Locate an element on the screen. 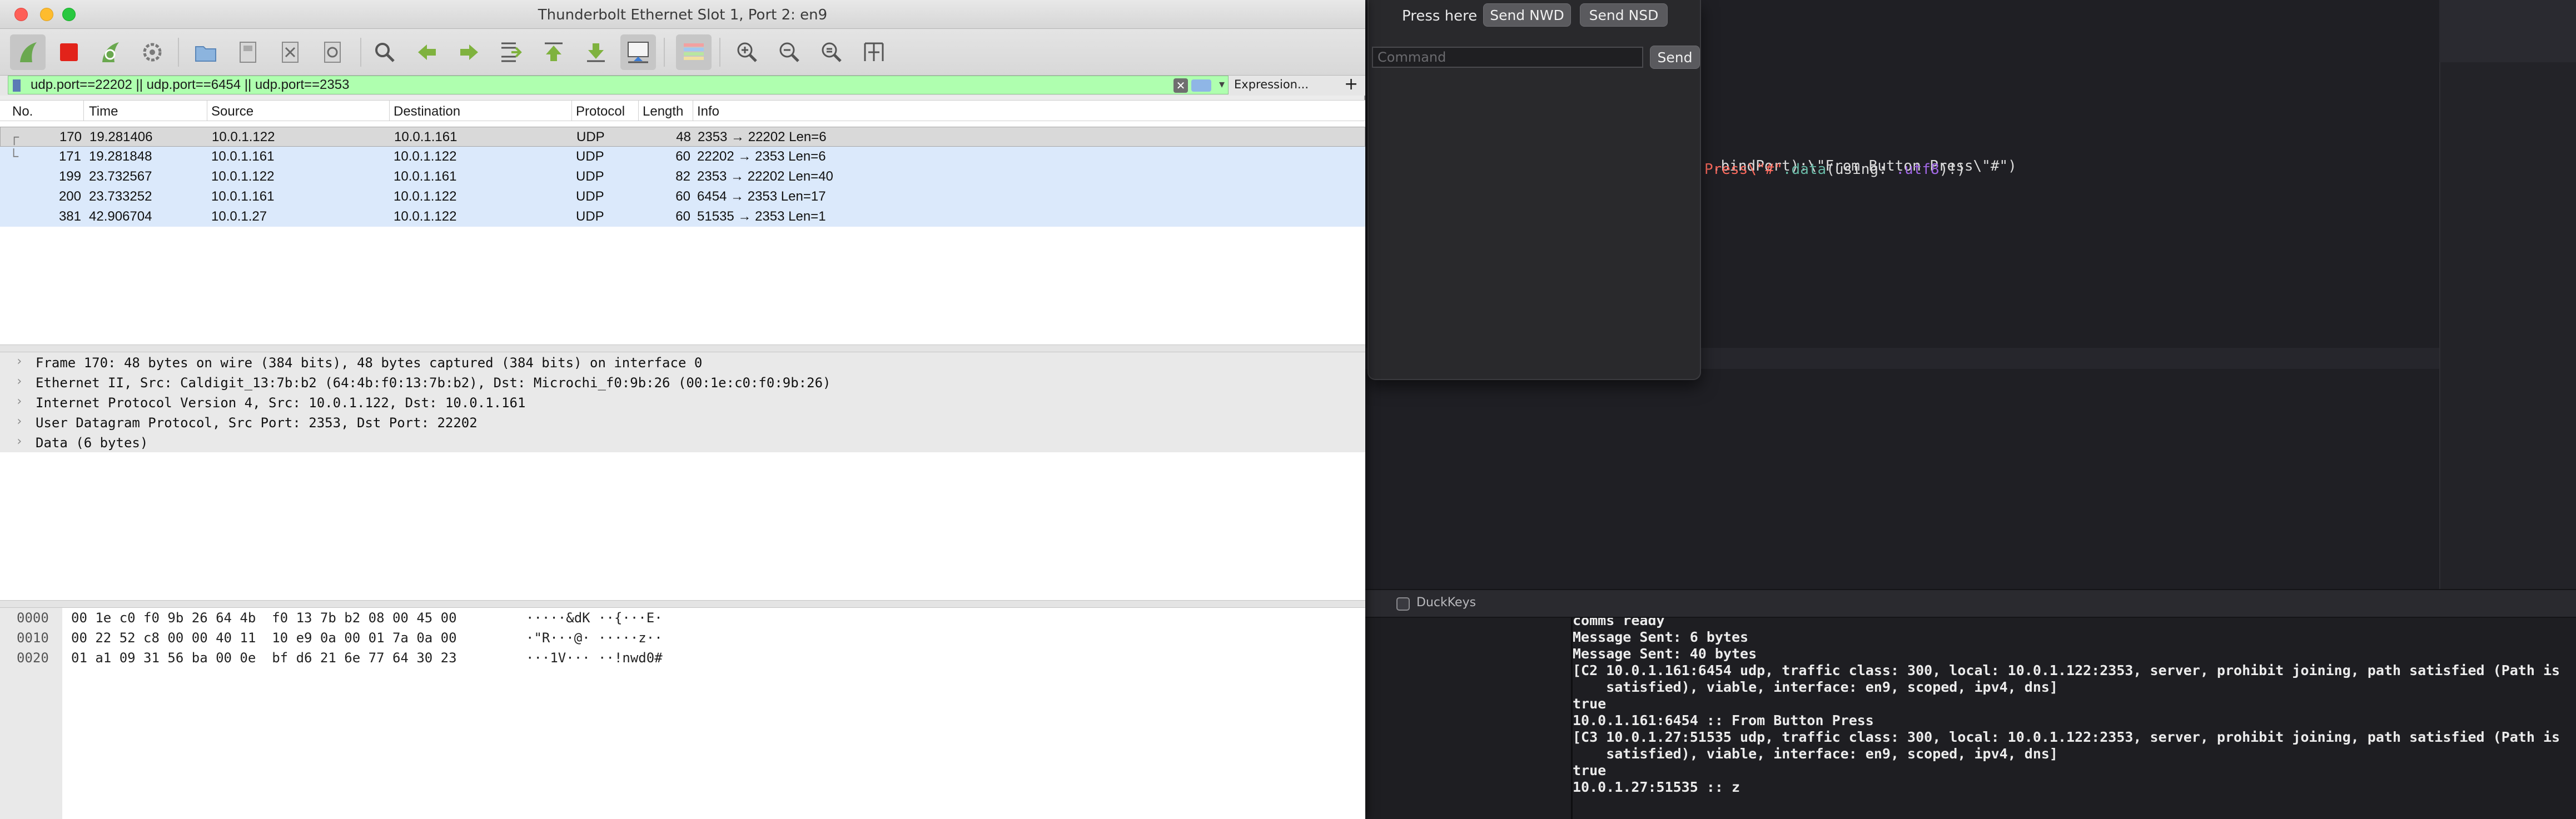  send-nwd-button: Send NWD is located at coordinates (1527, 15).